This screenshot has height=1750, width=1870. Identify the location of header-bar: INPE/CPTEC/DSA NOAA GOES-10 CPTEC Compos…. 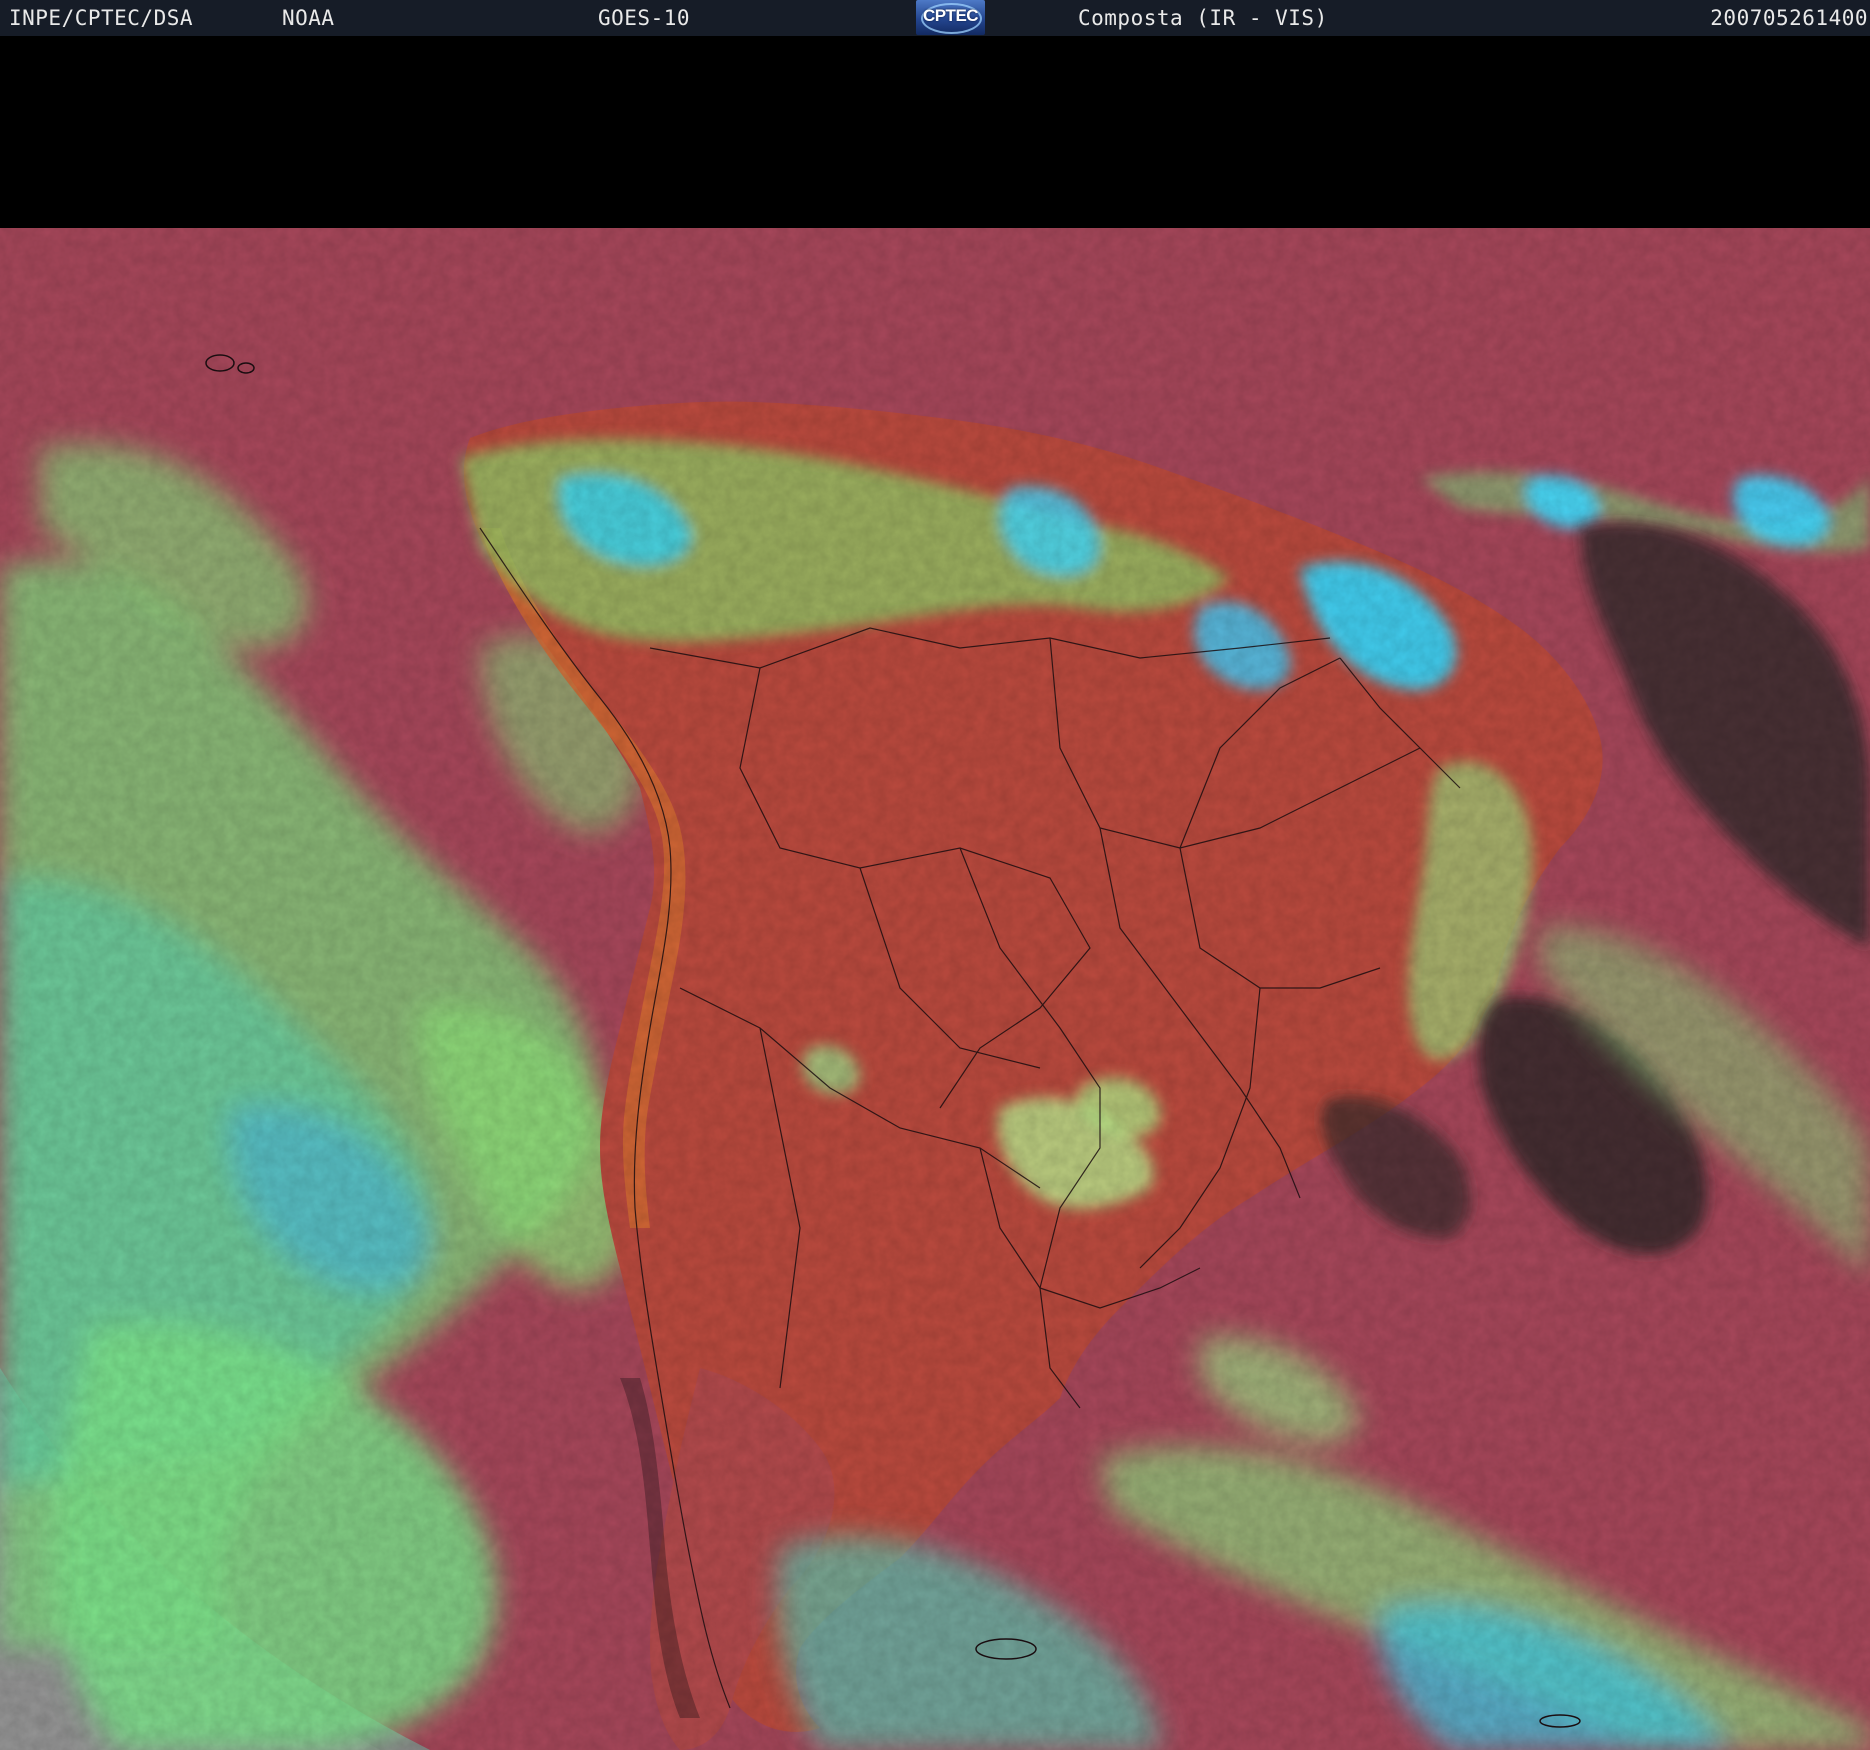
(935, 18).